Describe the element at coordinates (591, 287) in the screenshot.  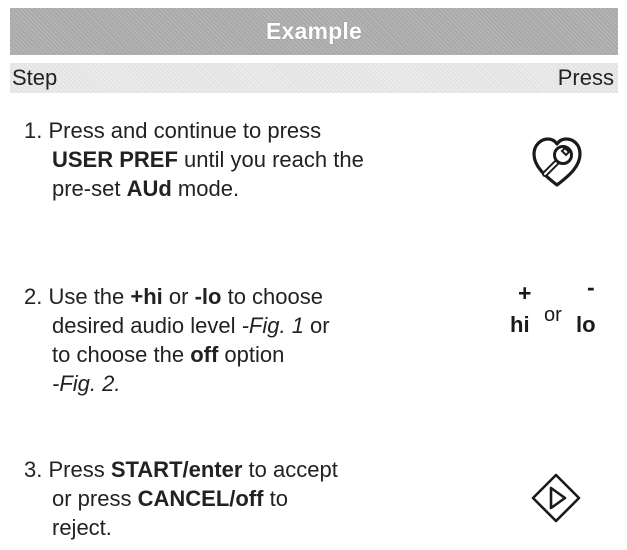
I see `minus-sign: -` at that location.